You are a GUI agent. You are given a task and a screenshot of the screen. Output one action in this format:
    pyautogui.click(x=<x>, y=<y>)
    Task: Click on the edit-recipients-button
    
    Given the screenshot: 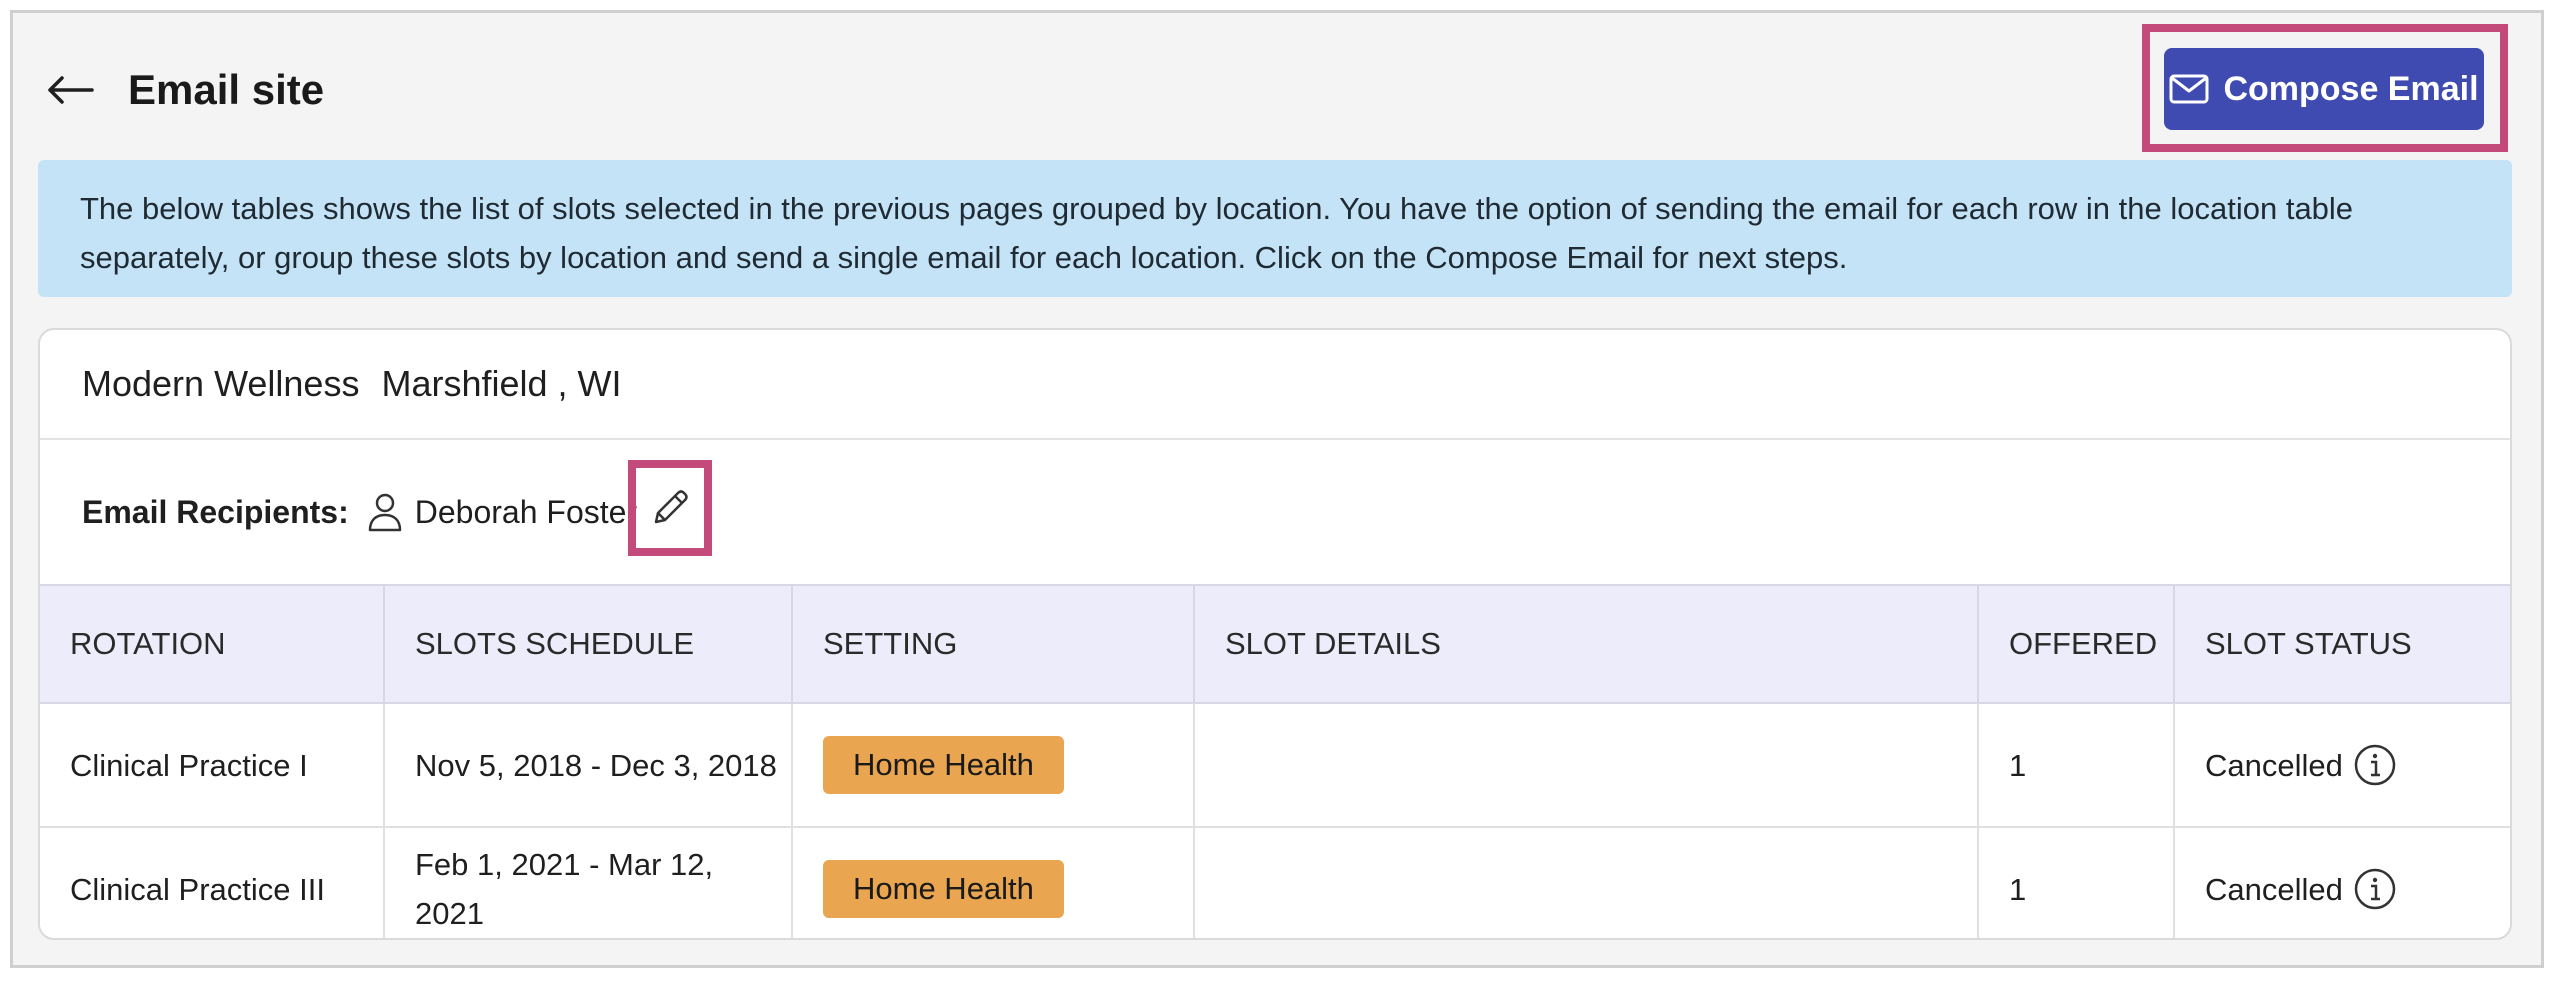 What is the action you would take?
    pyautogui.click(x=670, y=508)
    